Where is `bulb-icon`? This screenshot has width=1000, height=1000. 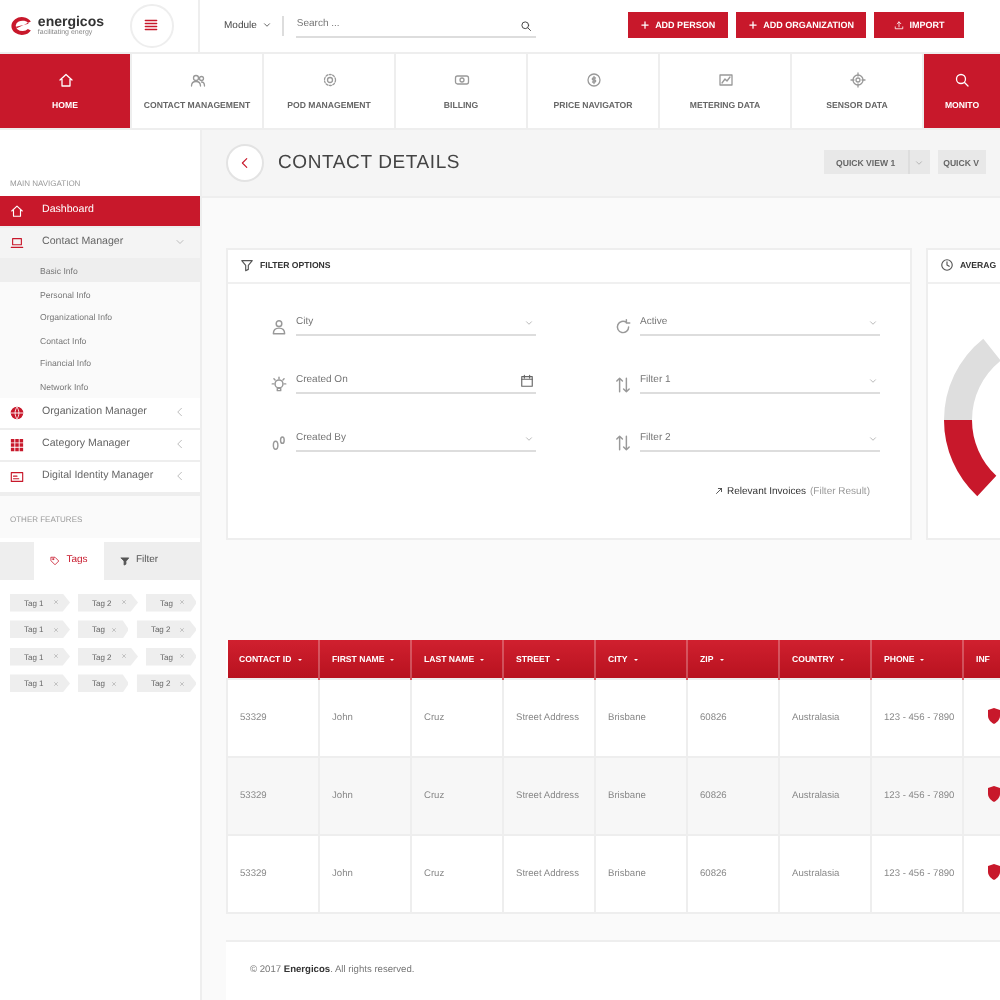
bulb-icon is located at coordinates (279, 384).